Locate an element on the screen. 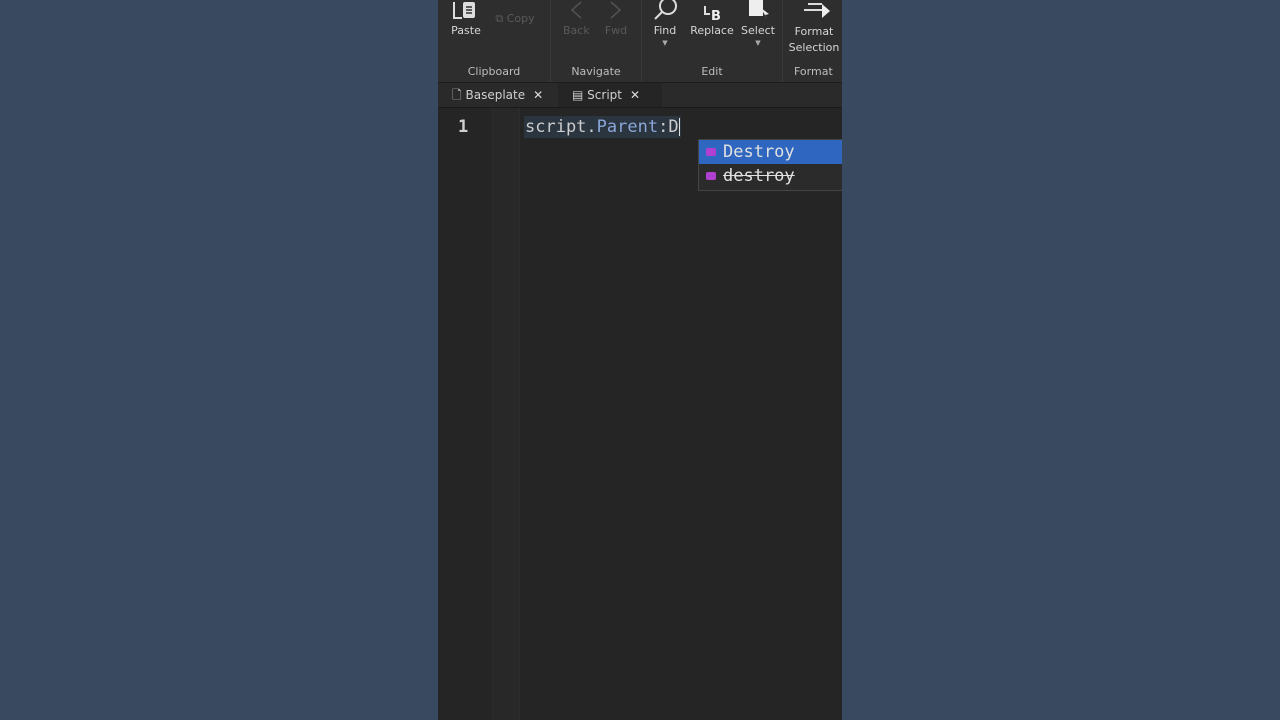  back-button: Back is located at coordinates (576, 18).